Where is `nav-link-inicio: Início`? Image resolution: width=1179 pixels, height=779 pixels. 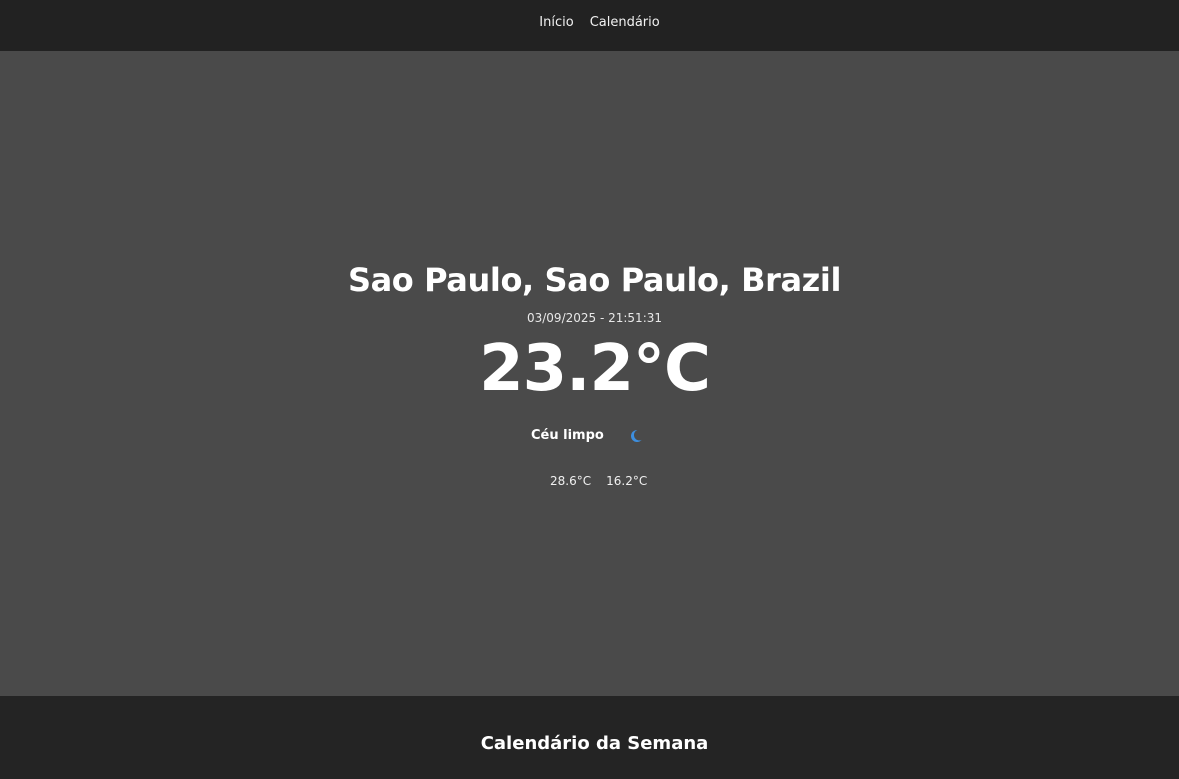 nav-link-inicio: Início is located at coordinates (556, 22).